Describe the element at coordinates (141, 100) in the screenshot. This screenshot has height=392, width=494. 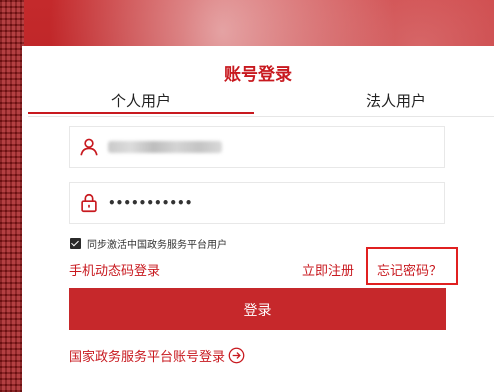
I see `tab-personal-user: 个人用户` at that location.